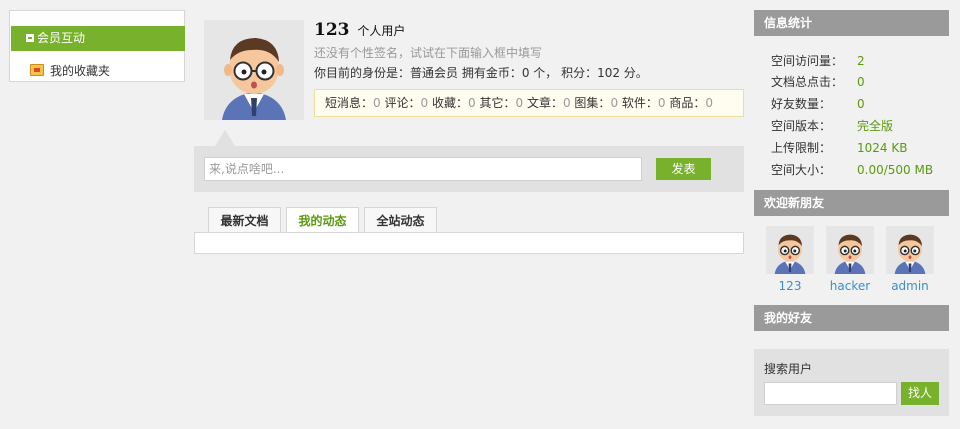 This screenshot has width=960, height=429. Describe the element at coordinates (920, 393) in the screenshot. I see `find-user-button: 找人` at that location.